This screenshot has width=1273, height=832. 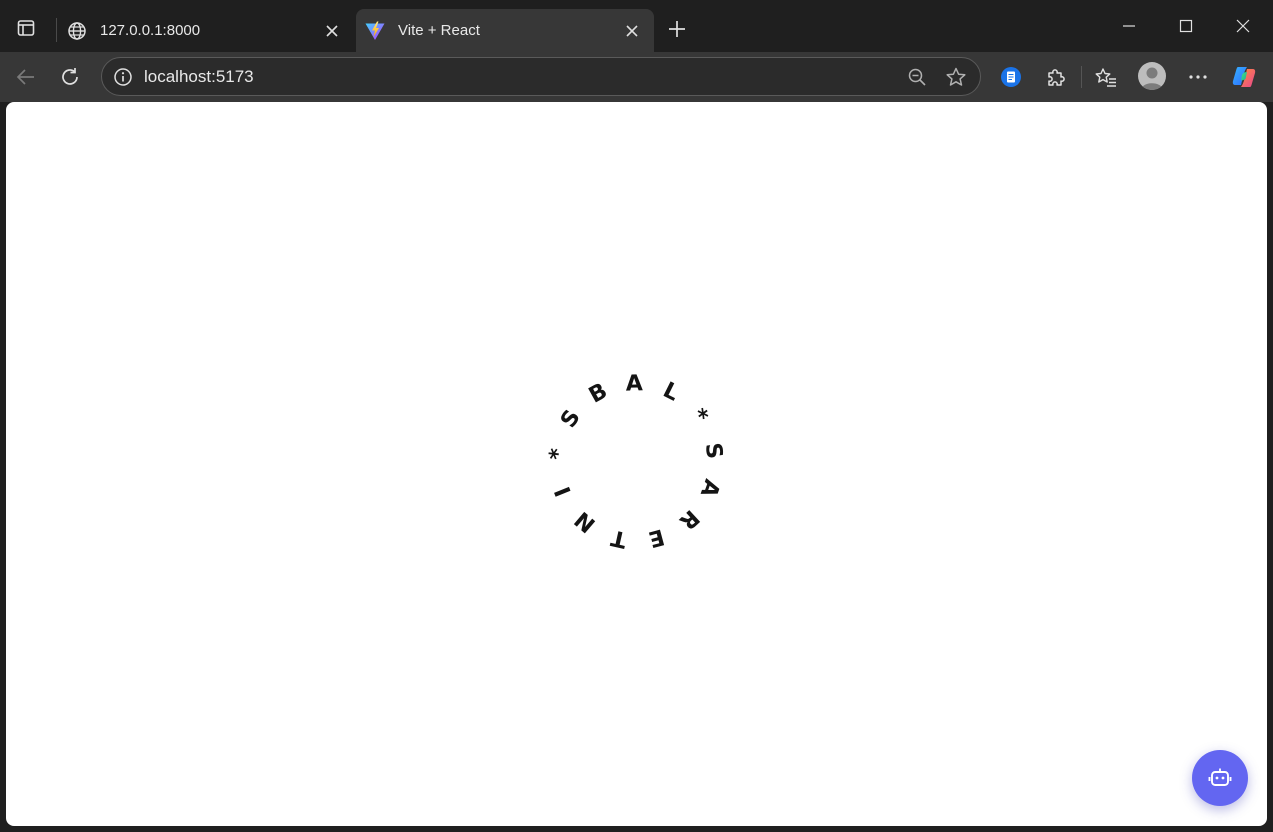 What do you see at coordinates (956, 77) in the screenshot?
I see `favorite-star-icon` at bounding box center [956, 77].